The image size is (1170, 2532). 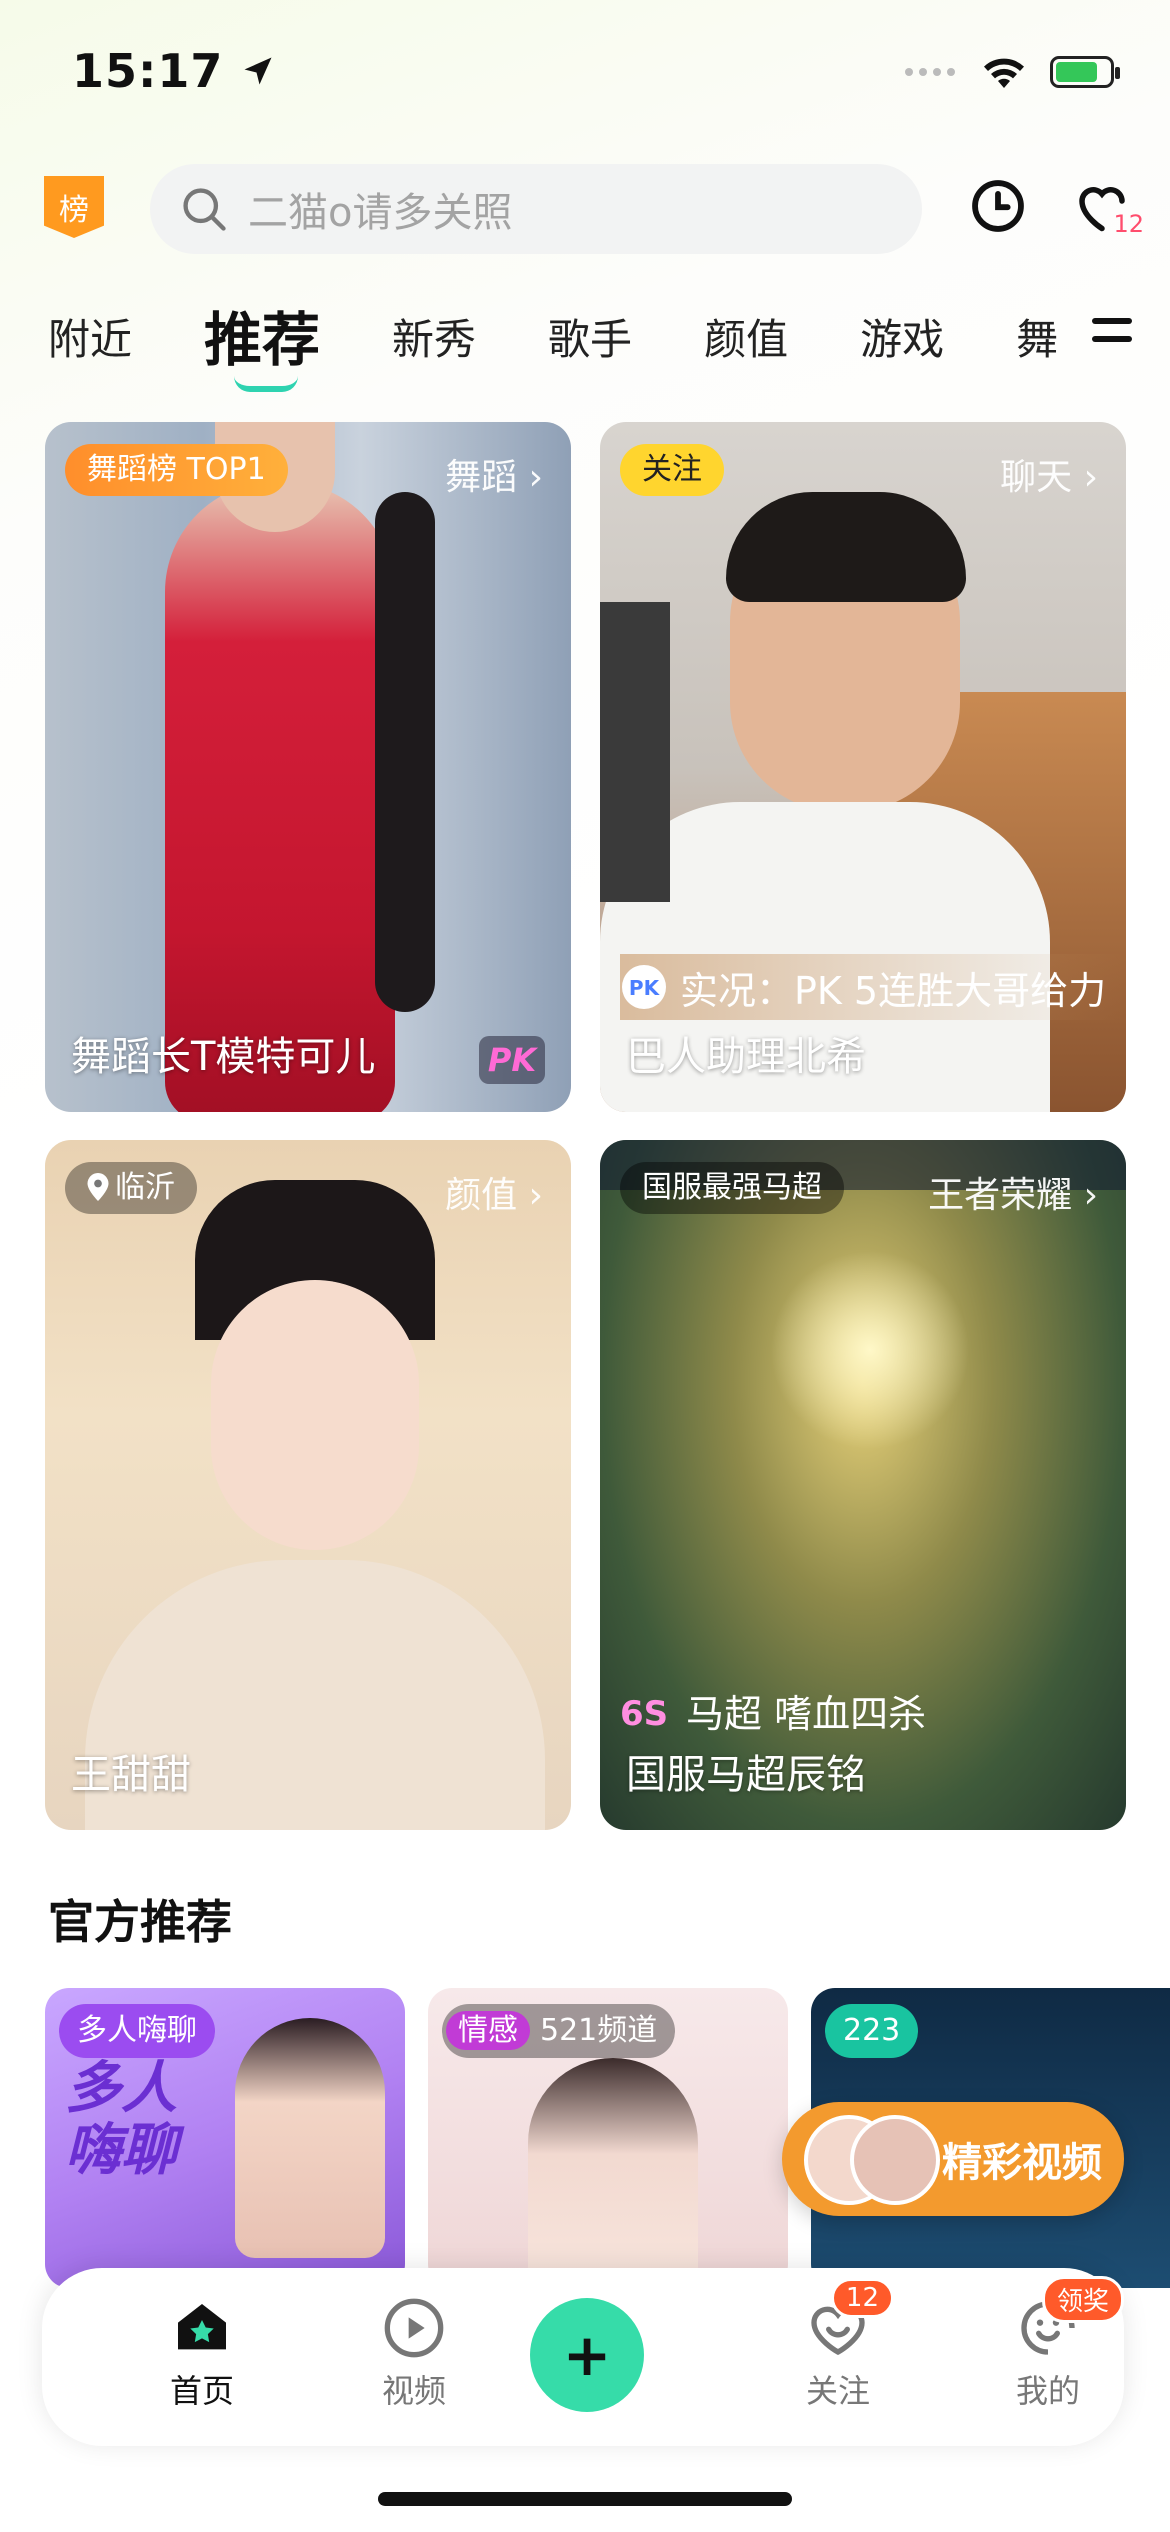 I want to click on tab-singer: 歌手, so click(x=590, y=340).